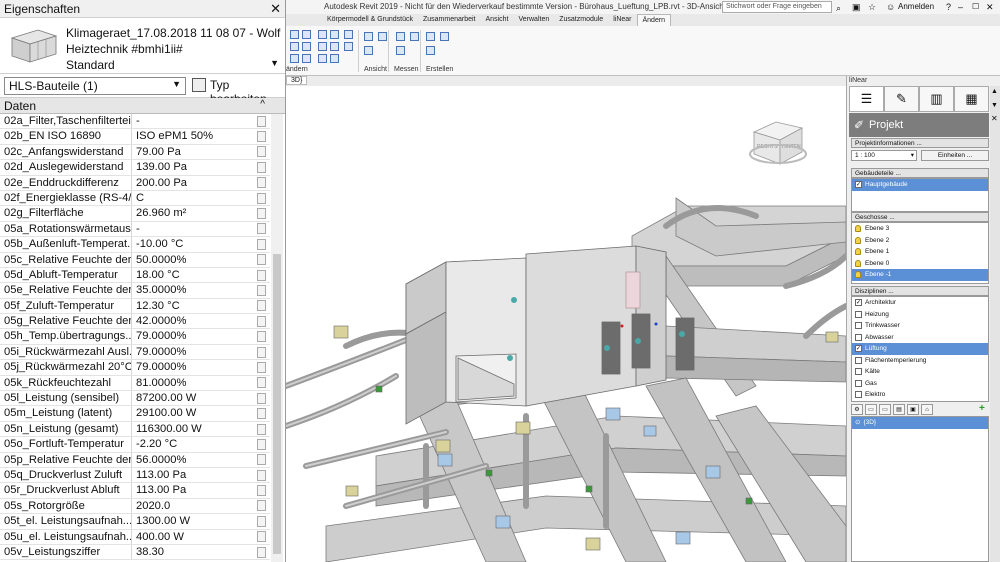 The width and height of the screenshot is (1000, 562). Describe the element at coordinates (262, 104) in the screenshot. I see `collapse-icon: ^` at that location.